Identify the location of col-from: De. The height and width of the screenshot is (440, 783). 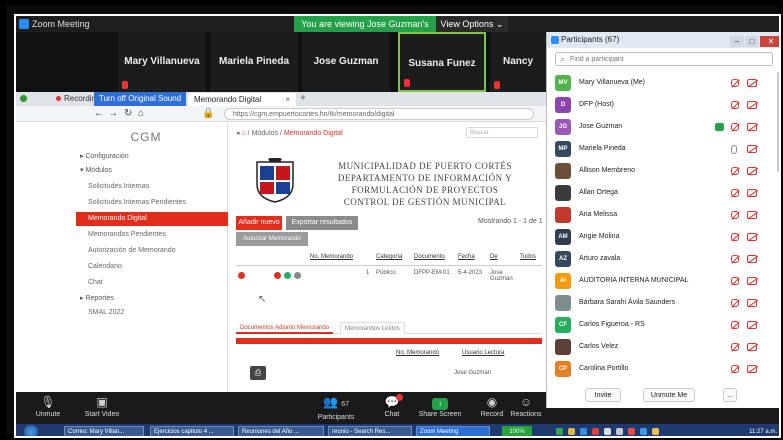
(494, 257).